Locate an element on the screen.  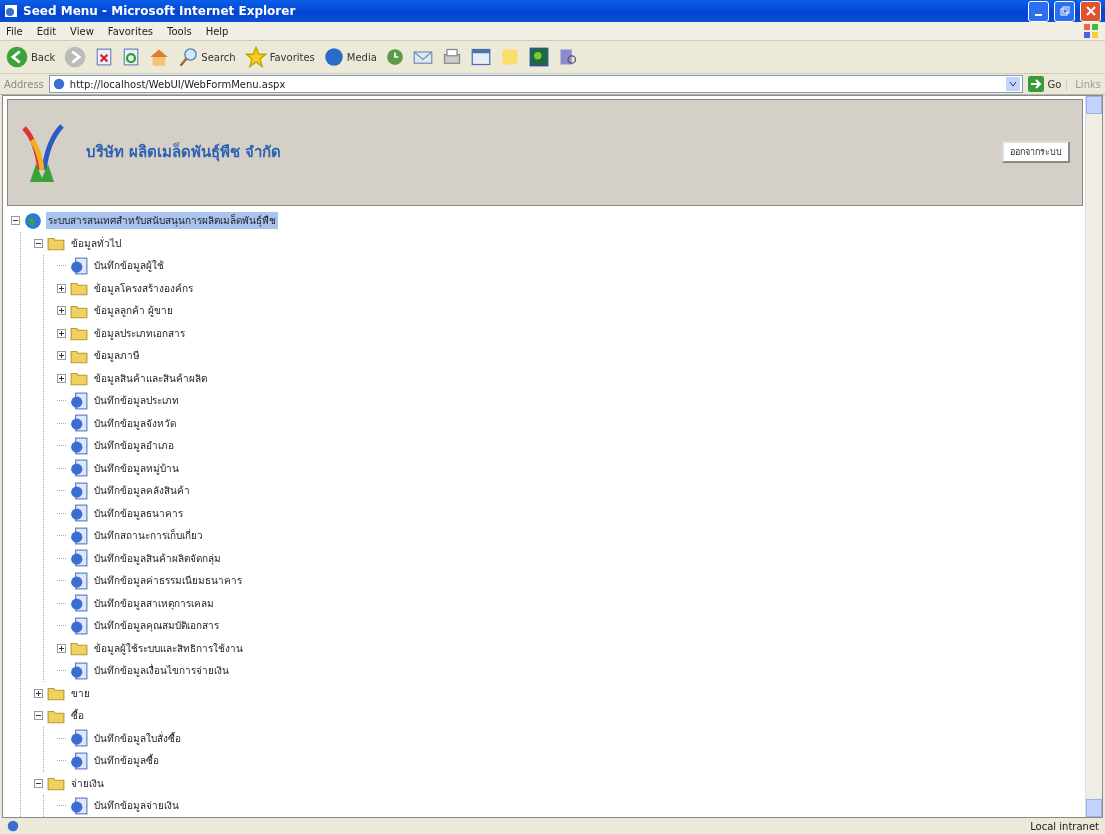
company-name: บริษัท ผลิตเมล็ดพันธุ์พืช จำกัด is located at coordinates (184, 152).